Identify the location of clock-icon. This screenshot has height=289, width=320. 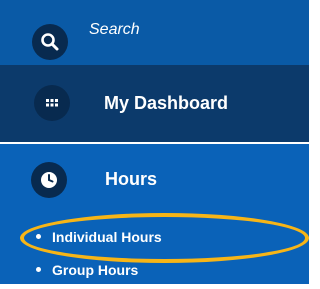
(49, 180).